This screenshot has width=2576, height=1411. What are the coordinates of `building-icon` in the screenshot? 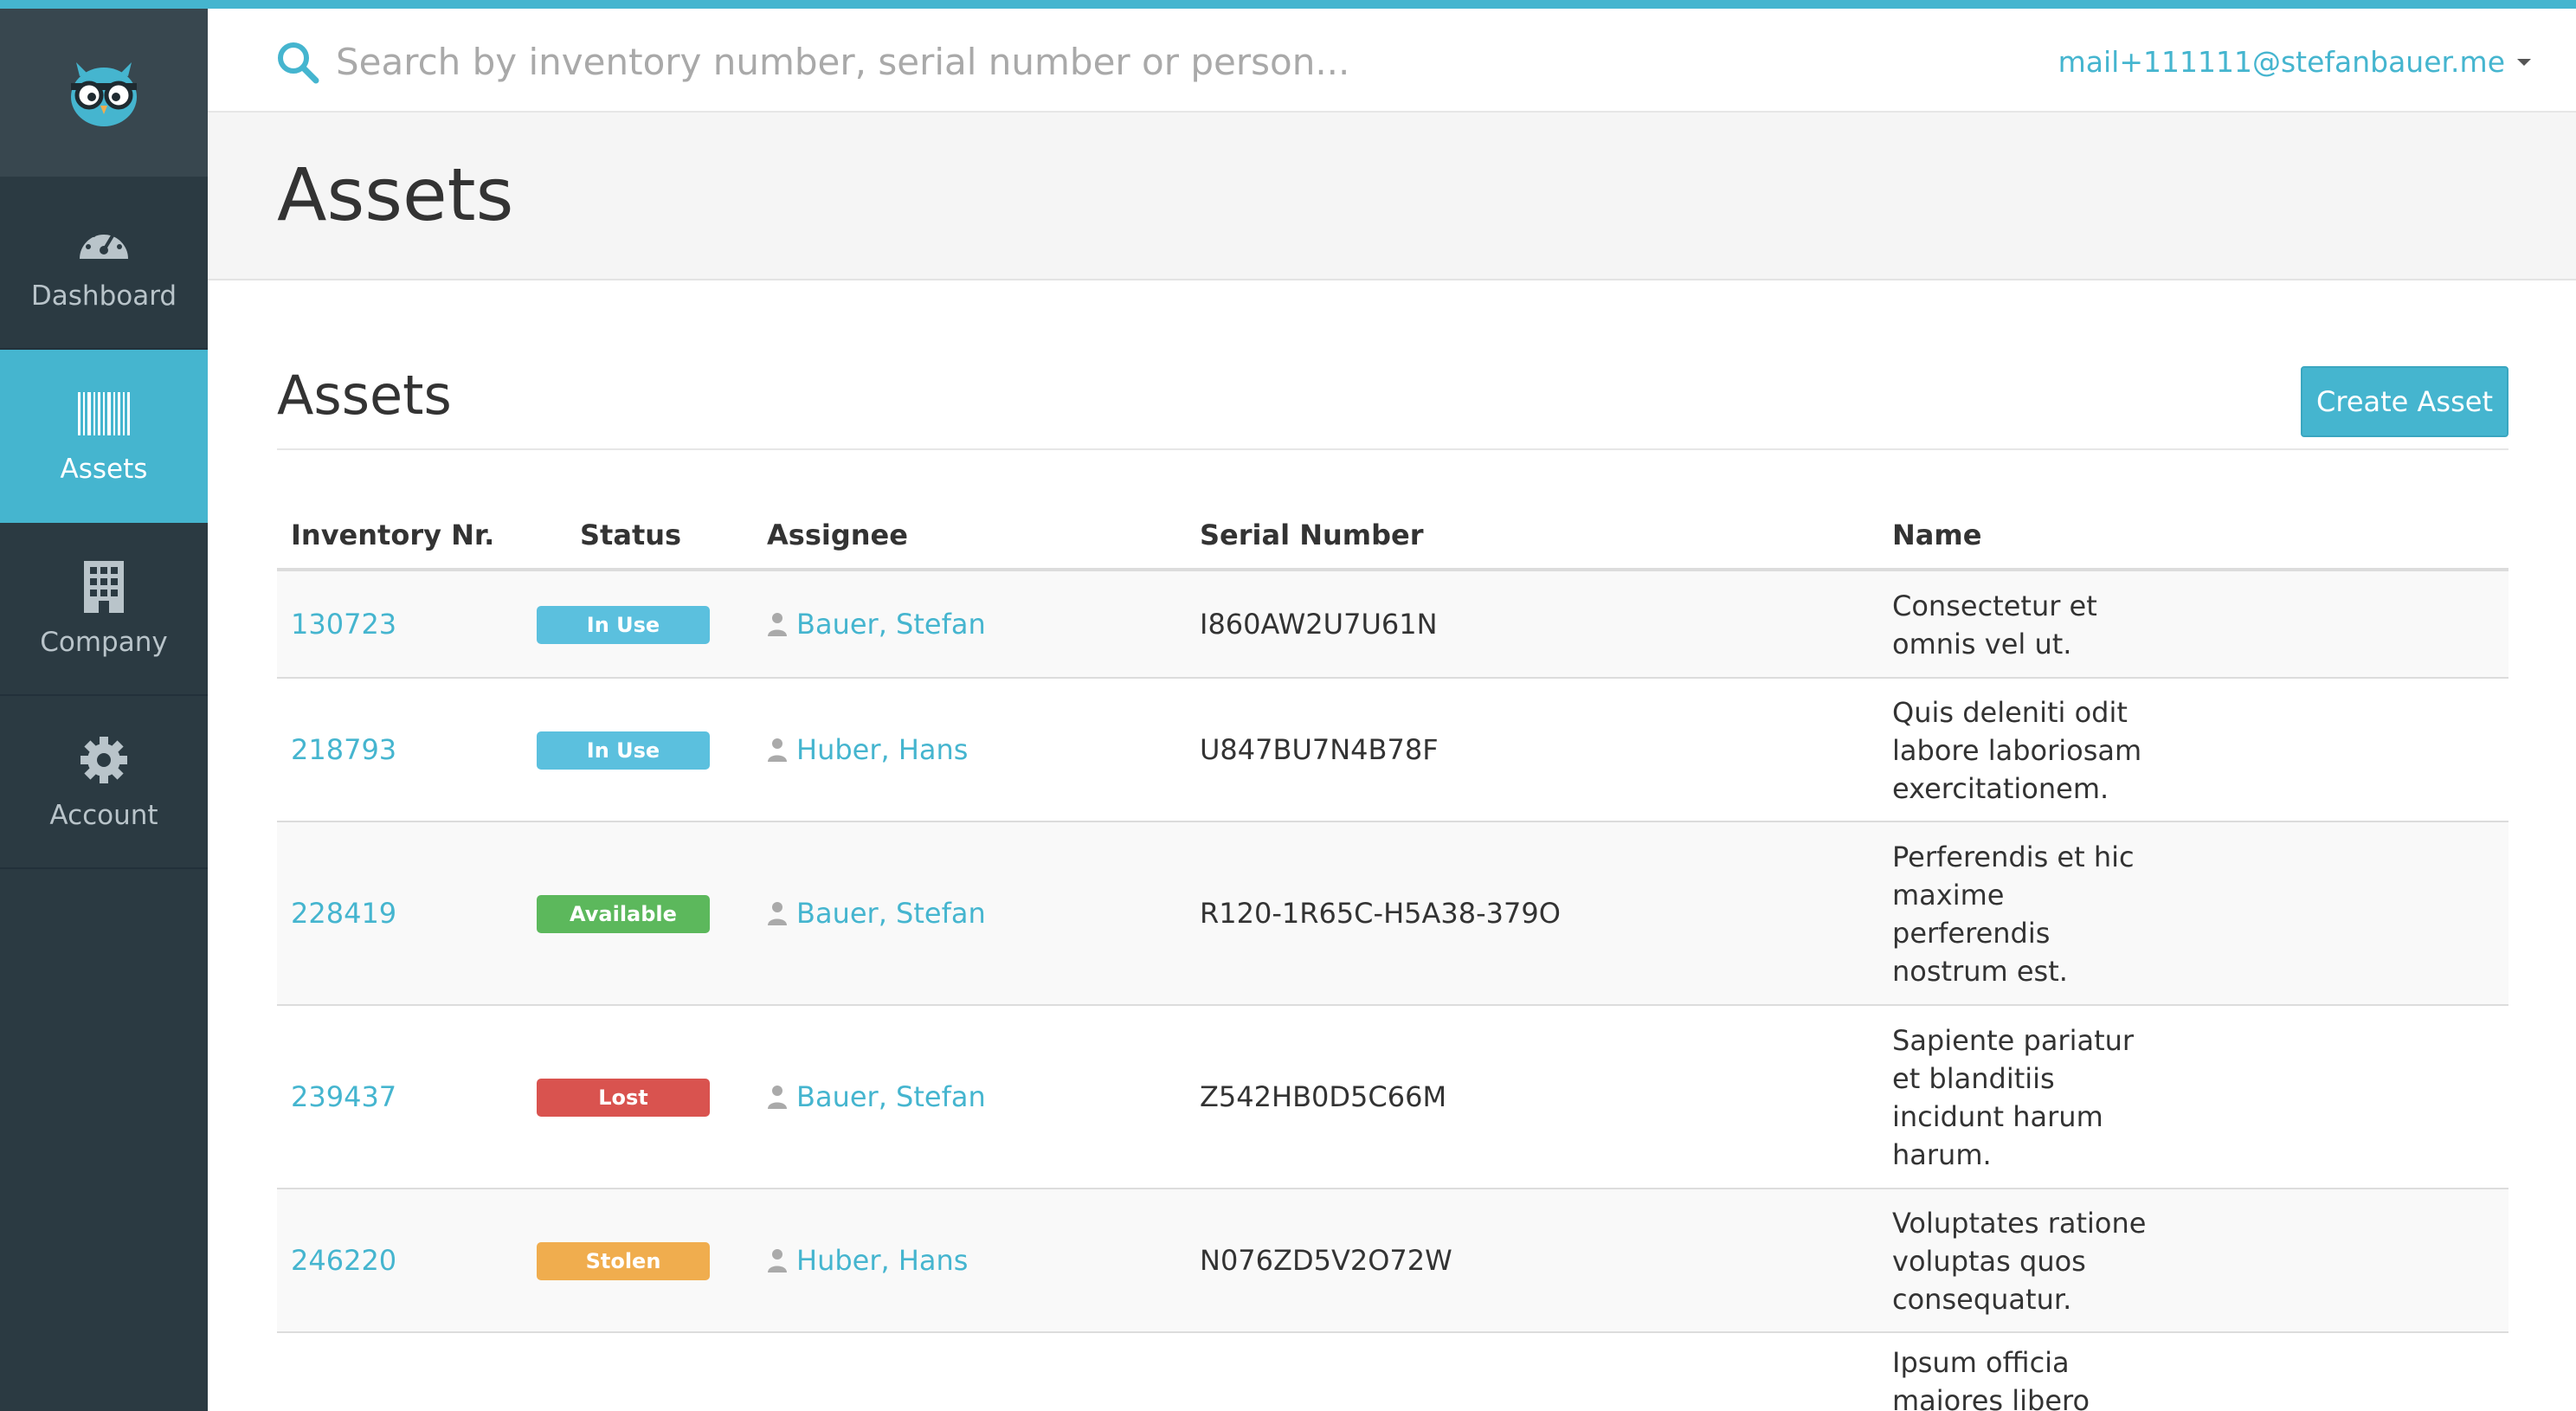 It's located at (104, 587).